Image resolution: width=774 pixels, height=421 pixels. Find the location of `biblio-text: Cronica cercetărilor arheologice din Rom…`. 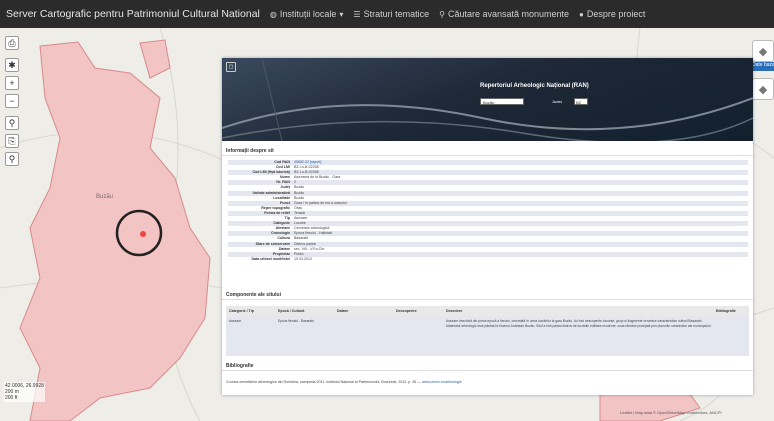

biblio-text: Cronica cercetărilor arheologice din Rom… is located at coordinates (323, 382).